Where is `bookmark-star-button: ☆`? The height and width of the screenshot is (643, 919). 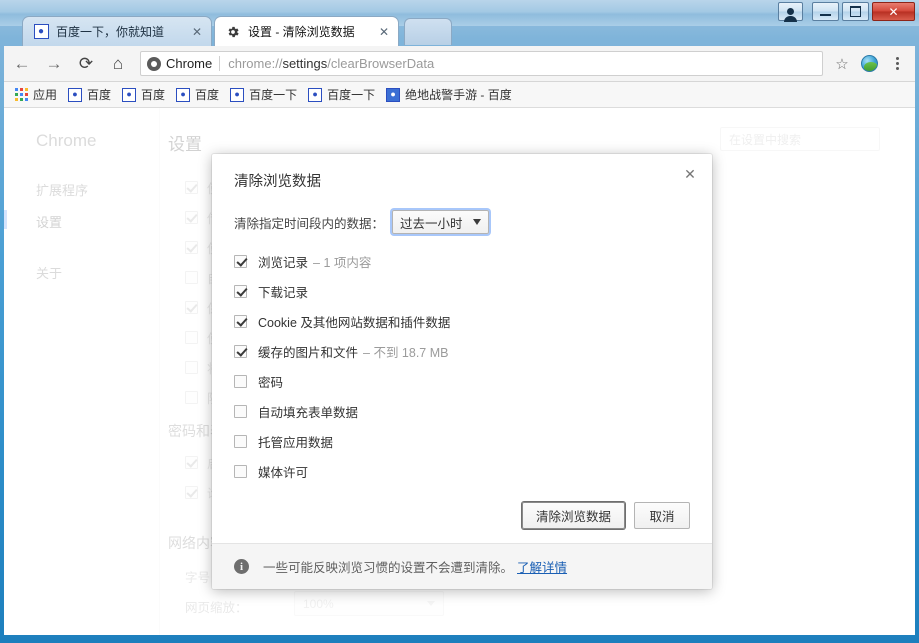
bookmark-star-button: ☆ is located at coordinates (842, 64).